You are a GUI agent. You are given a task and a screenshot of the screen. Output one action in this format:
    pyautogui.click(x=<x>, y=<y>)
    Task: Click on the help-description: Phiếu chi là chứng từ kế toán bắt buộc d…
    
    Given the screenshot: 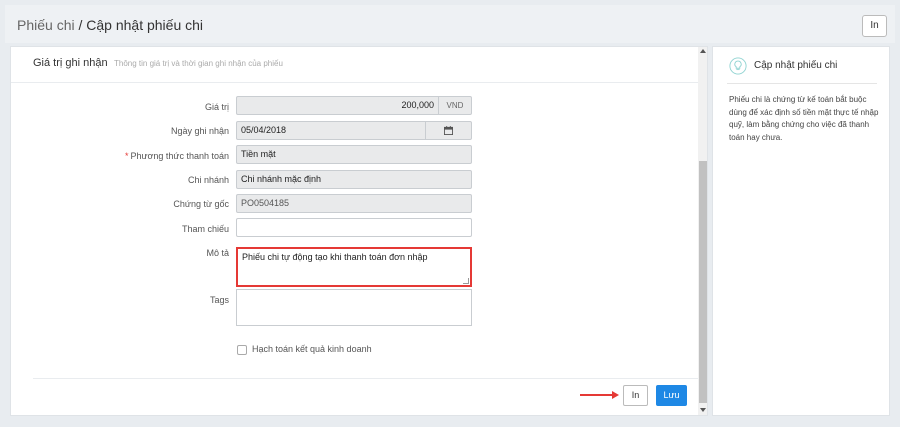 What is the action you would take?
    pyautogui.click(x=804, y=118)
    